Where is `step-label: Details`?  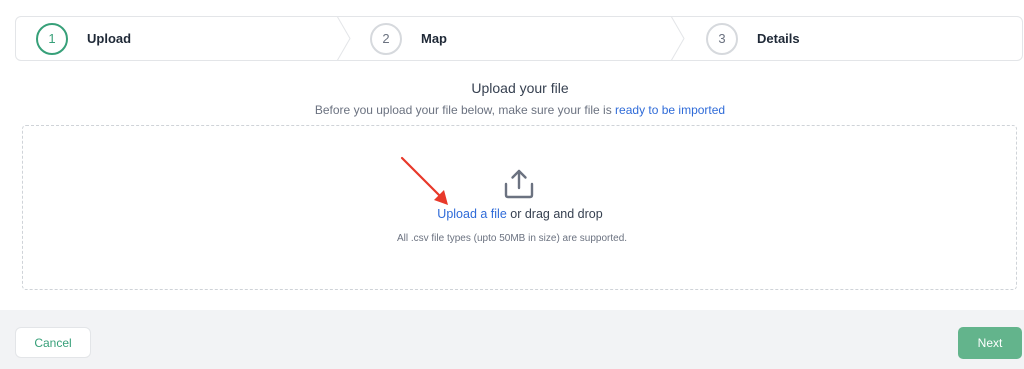 step-label: Details is located at coordinates (778, 38).